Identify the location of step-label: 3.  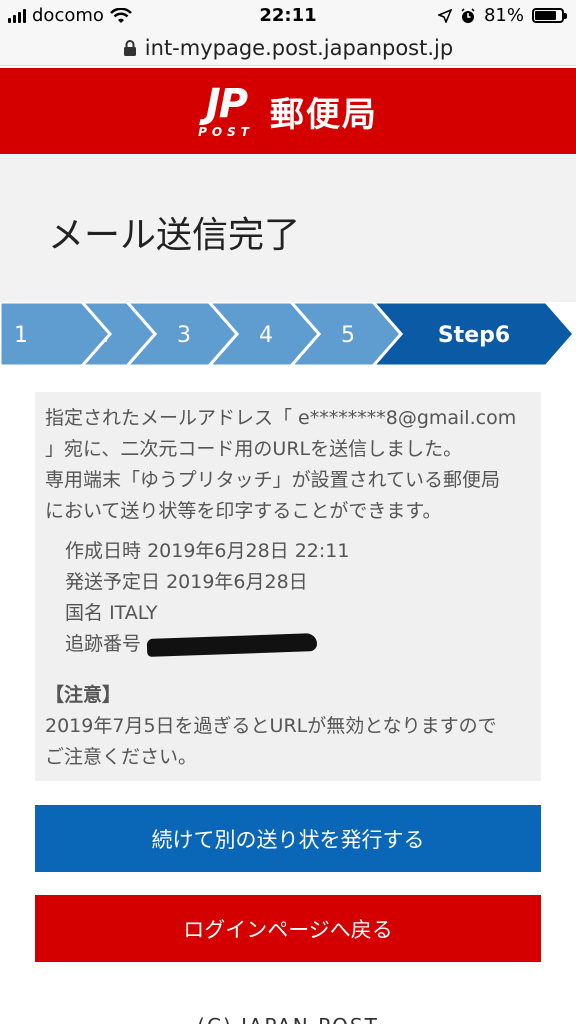
(184, 335).